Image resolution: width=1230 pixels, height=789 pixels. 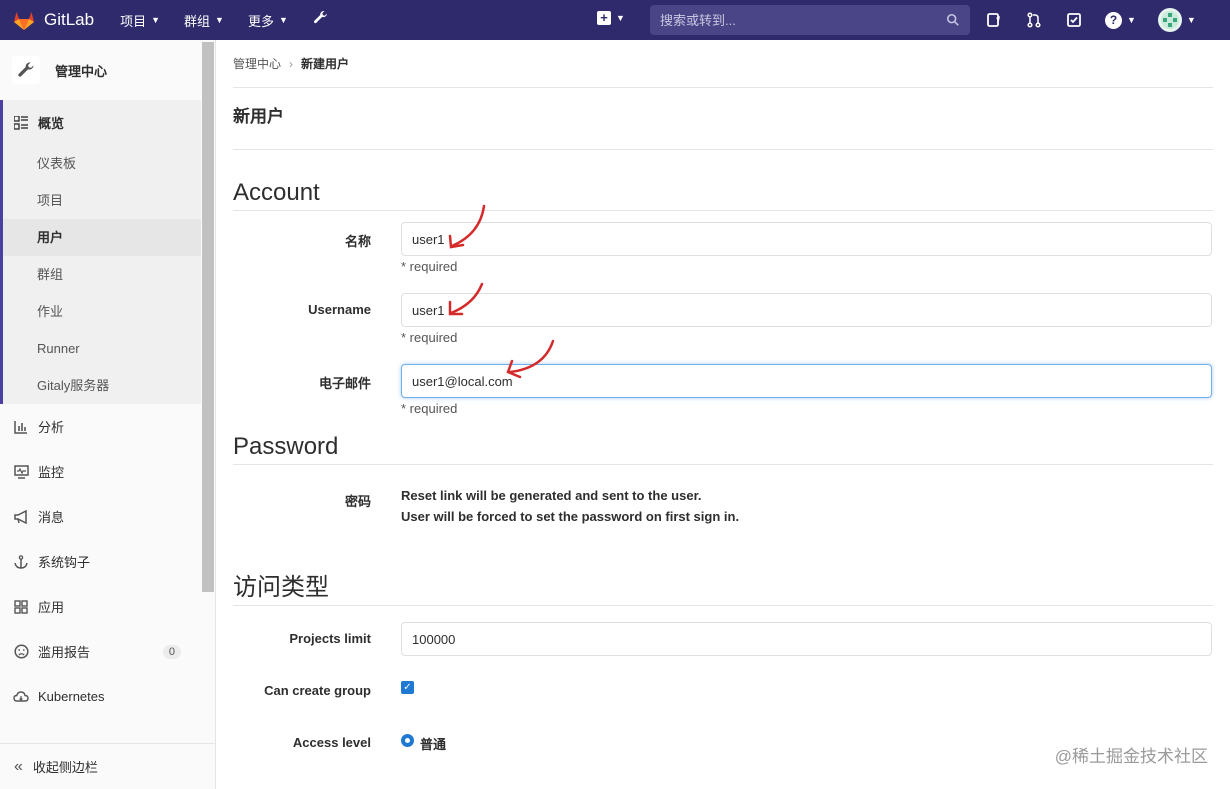 What do you see at coordinates (1131, 756) in the screenshot?
I see `watermark: @稀土掘金技术社区` at bounding box center [1131, 756].